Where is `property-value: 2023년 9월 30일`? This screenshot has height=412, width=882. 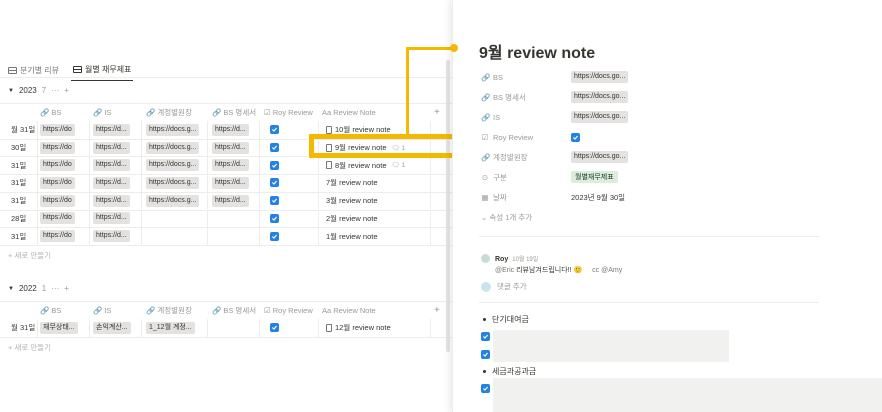 property-value: 2023년 9월 30일 is located at coordinates (598, 197).